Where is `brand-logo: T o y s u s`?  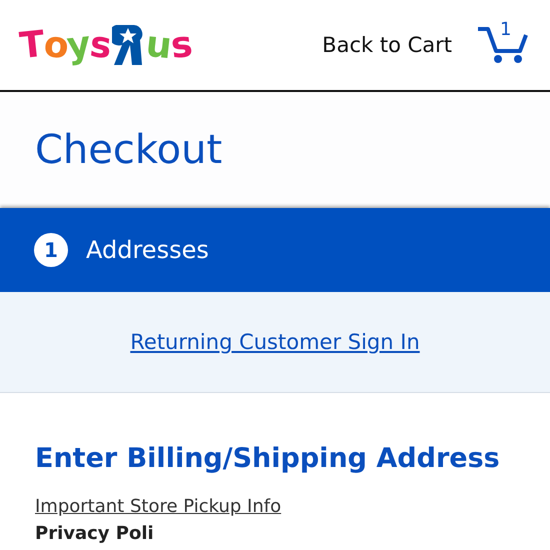
brand-logo: T o y s u s is located at coordinates (106, 45).